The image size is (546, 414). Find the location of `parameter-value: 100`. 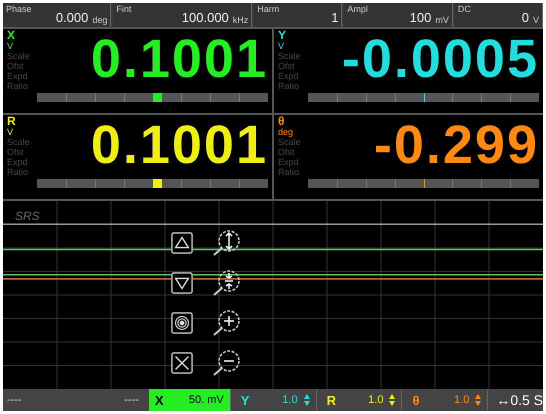

parameter-value: 100 is located at coordinates (421, 17).